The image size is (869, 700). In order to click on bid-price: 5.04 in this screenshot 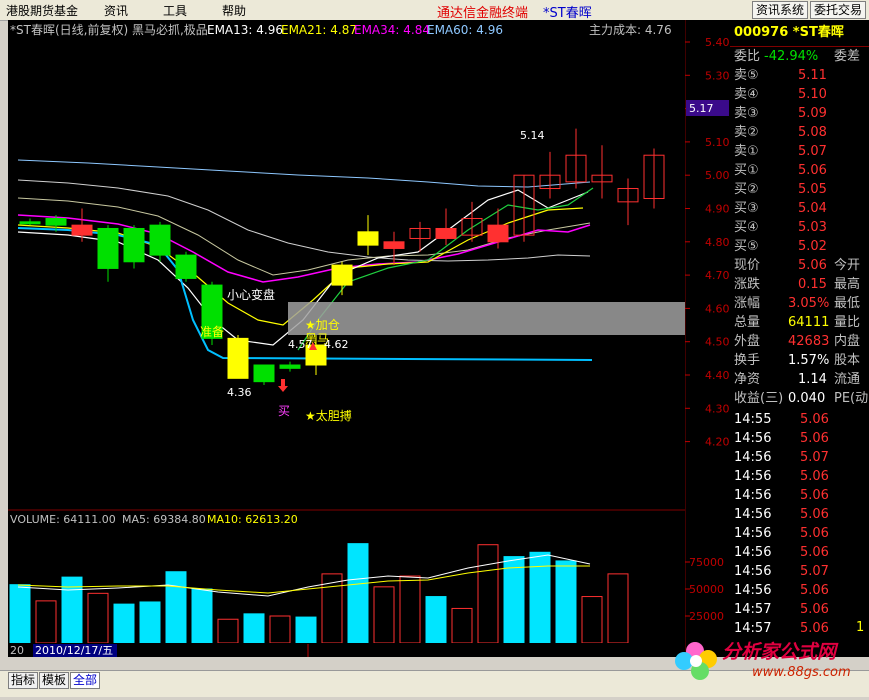, I will do `click(812, 208)`.